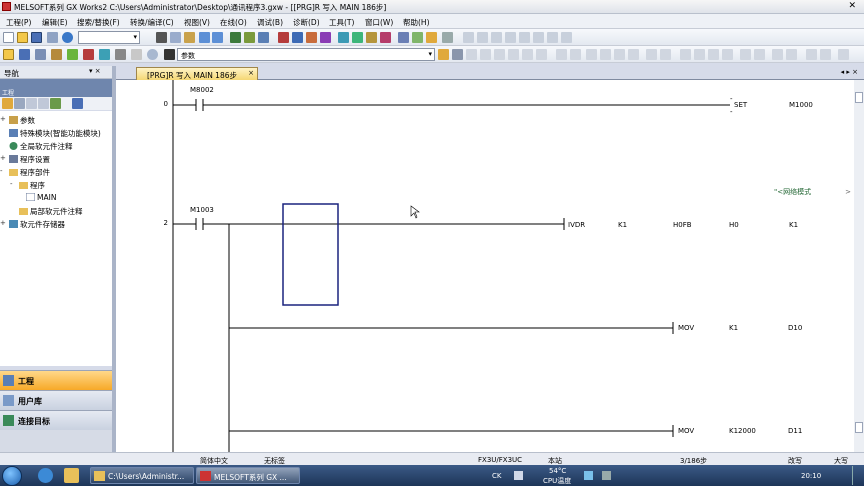 This screenshot has width=864, height=486. Describe the element at coordinates (197, 73) in the screenshot. I see `tab-main-program: [PRG]R 写入 MAIN 186步 ×` at that location.